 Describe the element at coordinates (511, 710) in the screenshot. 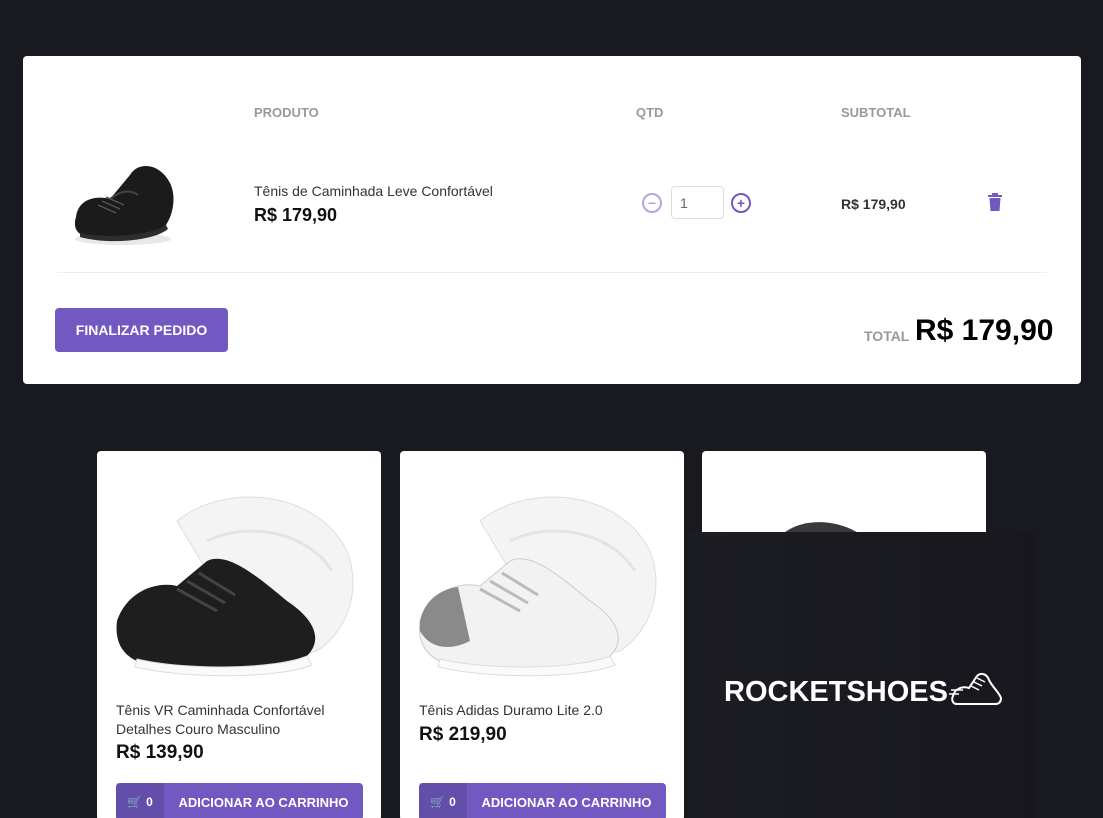

I see `product-name: Tênis Adidas Duramo Lite 2.0` at that location.